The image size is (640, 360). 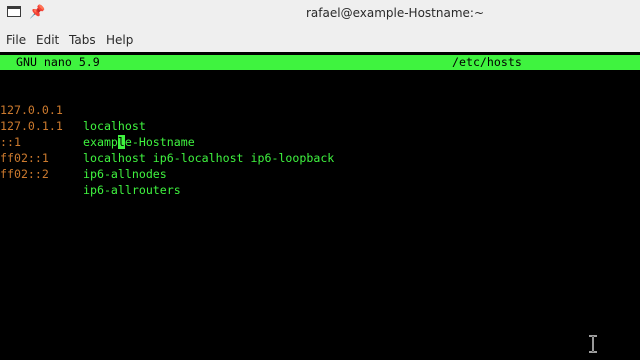 I want to click on hosts-line: ::1 localhost ip6-localhost ip6-loopback, so click(x=167, y=141).